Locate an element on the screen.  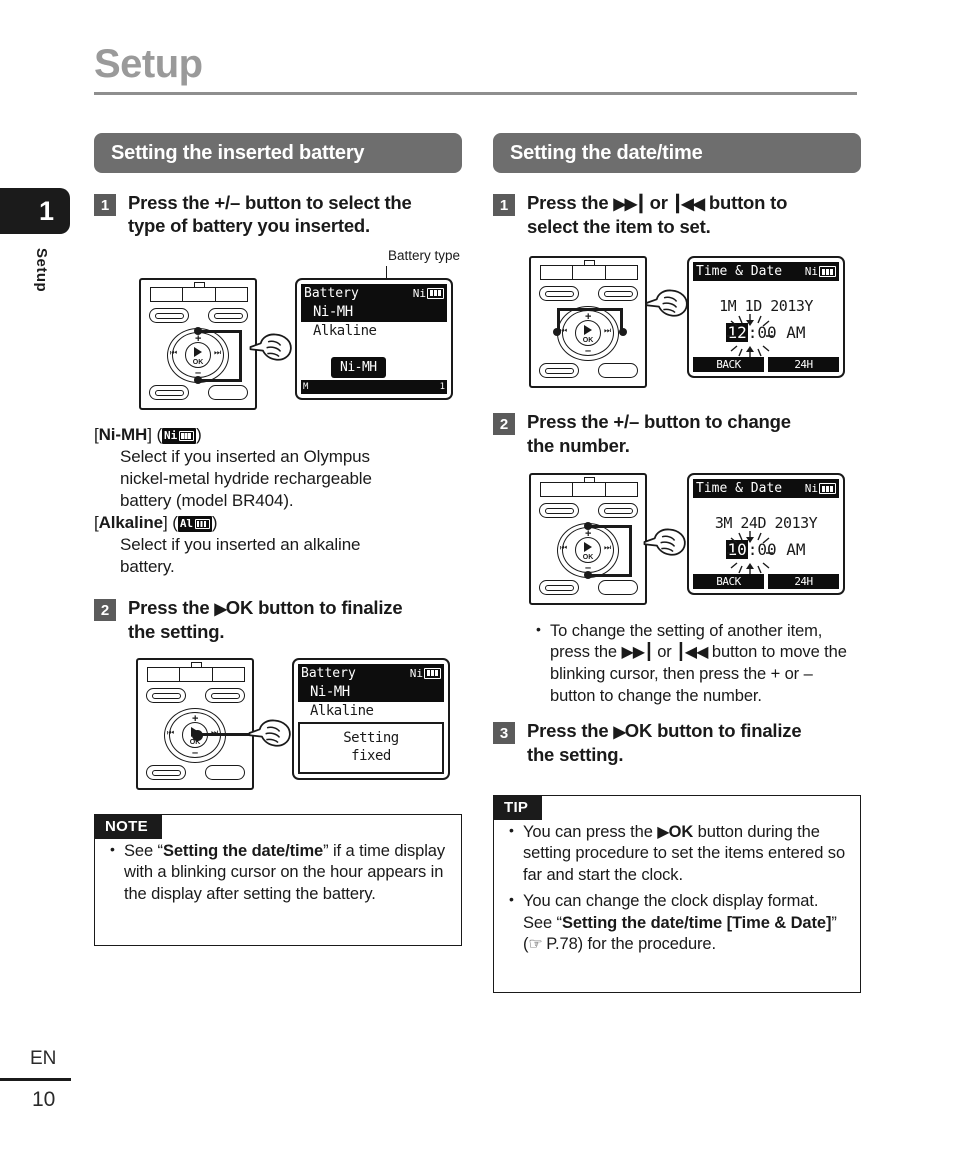
lcd-battery-select: Battery Ni Ni-MH Alkaline Ni-MH M 1 is located at coordinates (374, 338).